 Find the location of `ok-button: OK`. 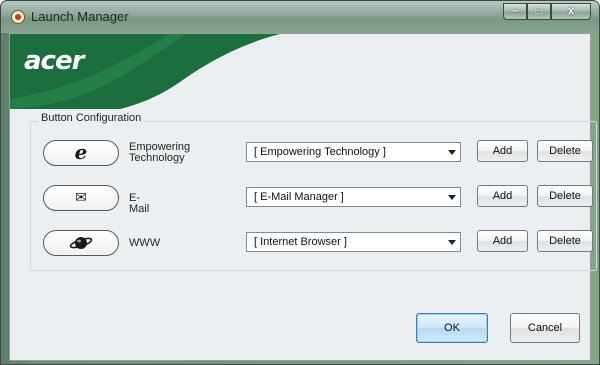

ok-button: OK is located at coordinates (452, 328).